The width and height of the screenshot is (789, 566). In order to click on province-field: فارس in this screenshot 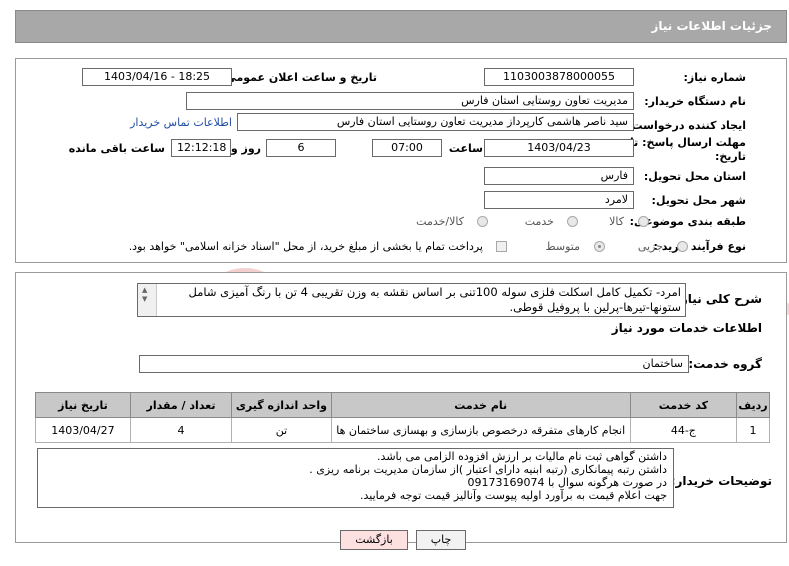, I will do `click(559, 176)`.